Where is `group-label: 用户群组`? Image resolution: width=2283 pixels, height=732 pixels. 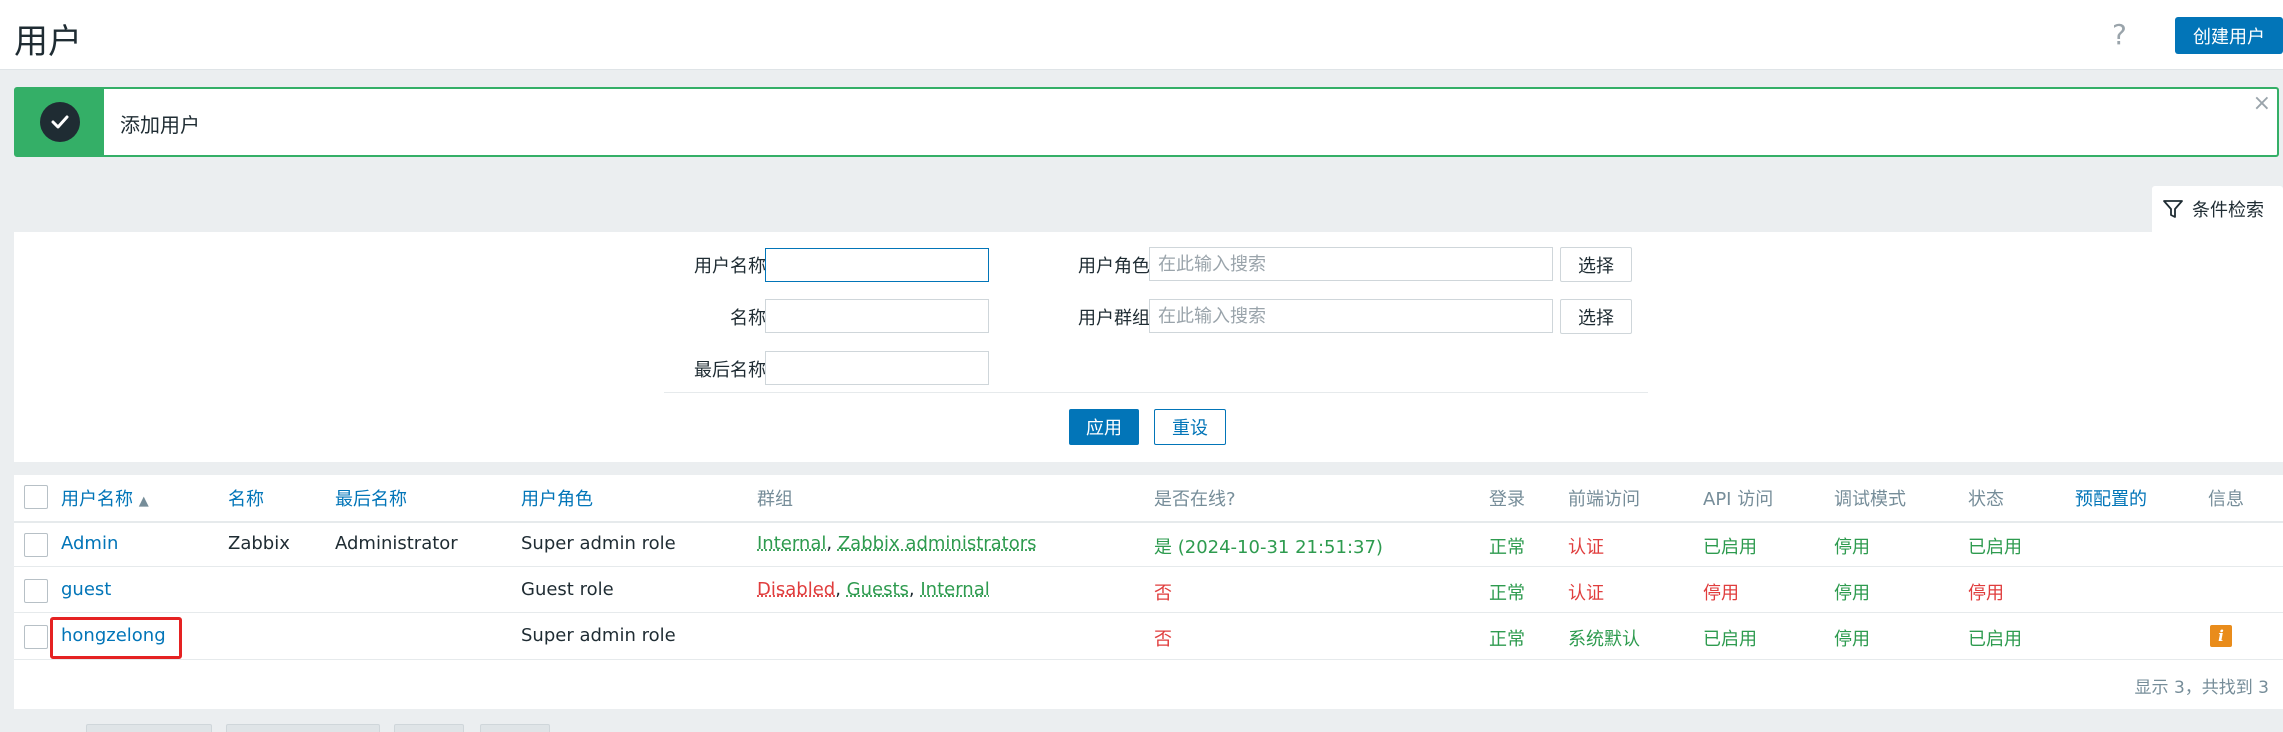 group-label: 用户群组 is located at coordinates (1114, 318).